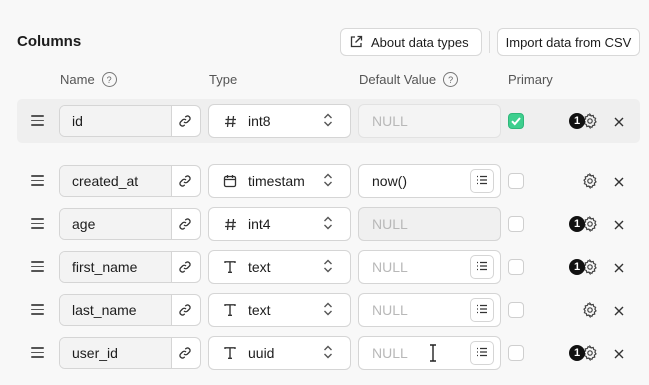  I want to click on primary-header-label: Primary, so click(530, 79).